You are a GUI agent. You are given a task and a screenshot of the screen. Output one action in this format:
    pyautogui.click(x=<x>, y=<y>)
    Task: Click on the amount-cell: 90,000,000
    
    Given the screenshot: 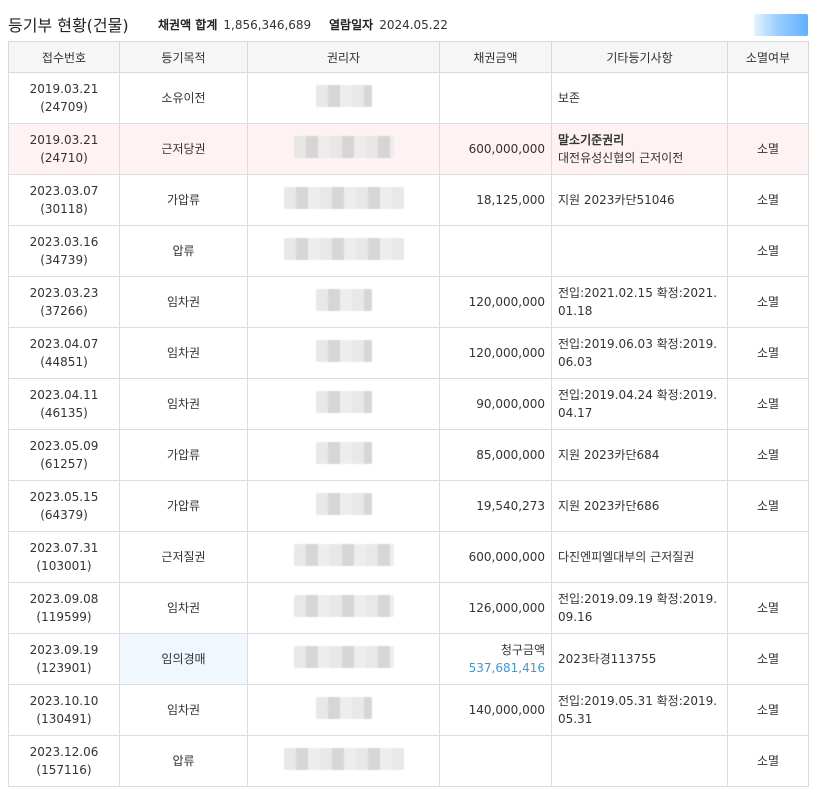 What is the action you would take?
    pyautogui.click(x=495, y=404)
    